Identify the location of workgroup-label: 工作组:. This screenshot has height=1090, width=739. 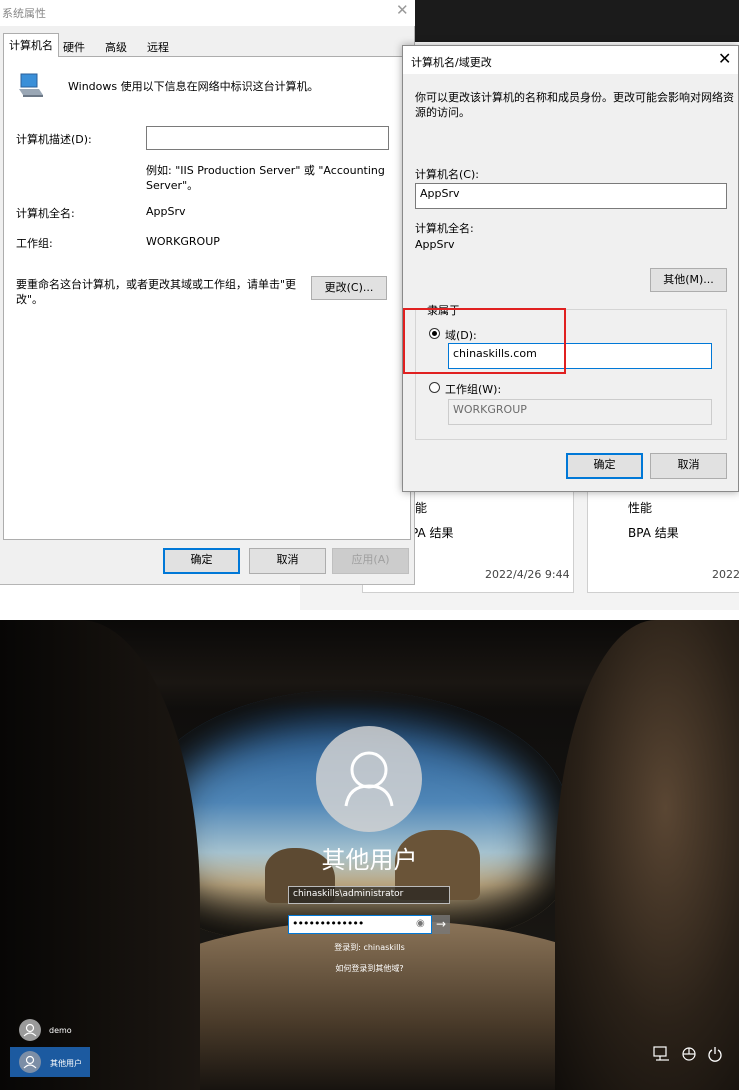
(34, 243).